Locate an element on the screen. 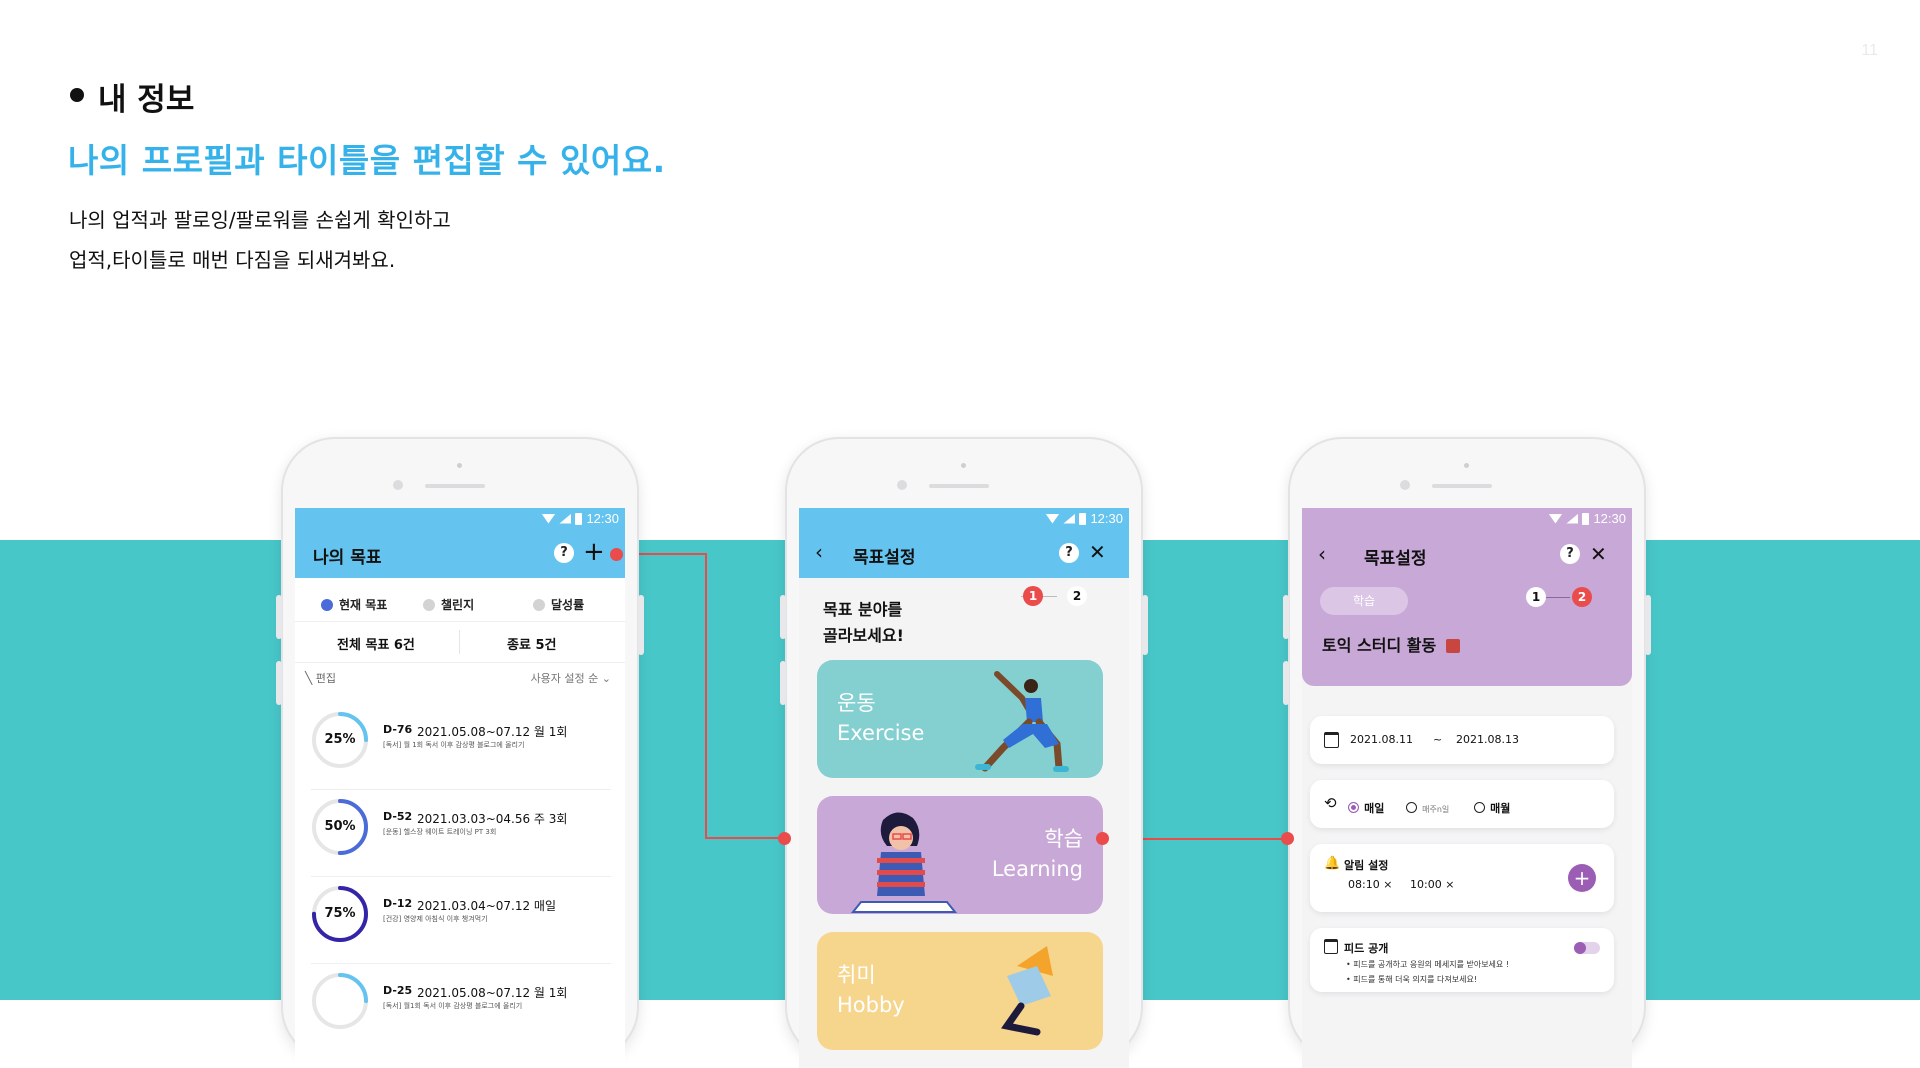  calendar-icon is located at coordinates (1331, 946).